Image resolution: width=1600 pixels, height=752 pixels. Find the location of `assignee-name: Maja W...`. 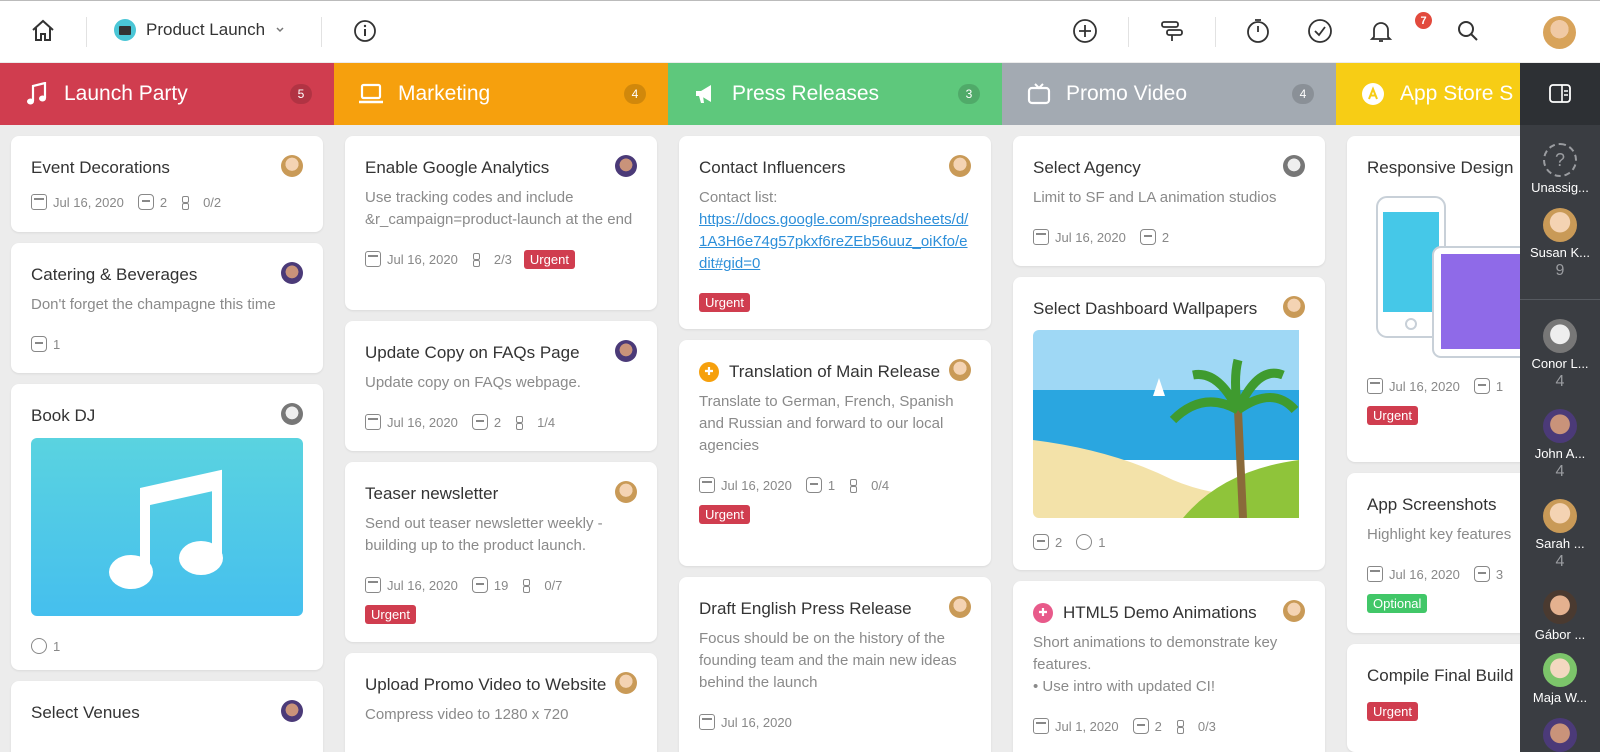

assignee-name: Maja W... is located at coordinates (1560, 697).